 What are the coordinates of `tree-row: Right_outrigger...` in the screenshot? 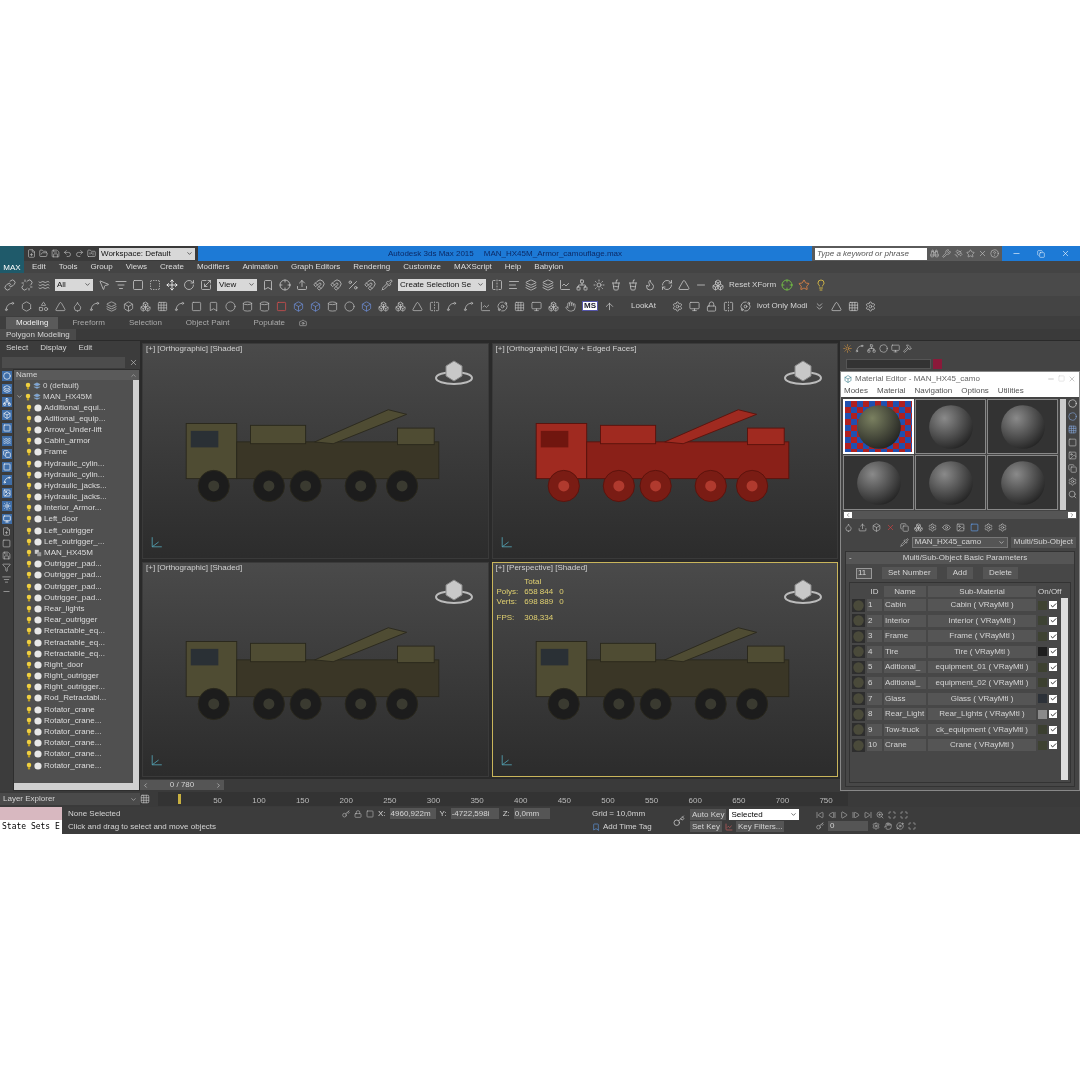 It's located at (73, 687).